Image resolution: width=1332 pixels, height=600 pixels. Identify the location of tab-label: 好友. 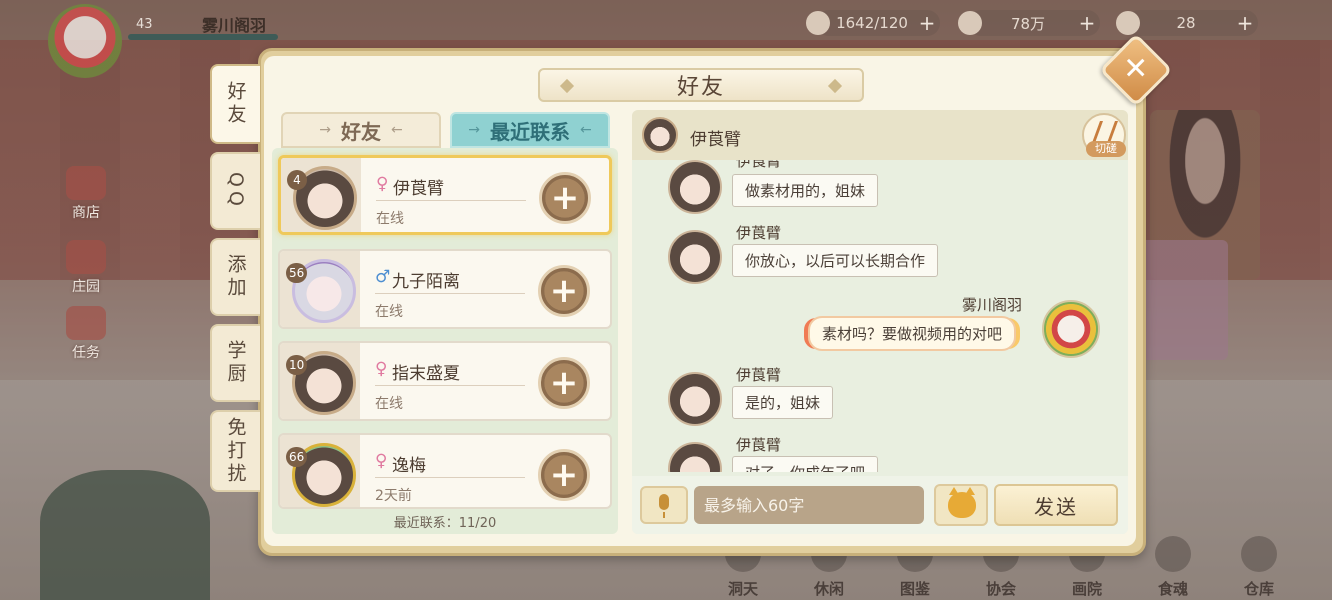
(235, 104).